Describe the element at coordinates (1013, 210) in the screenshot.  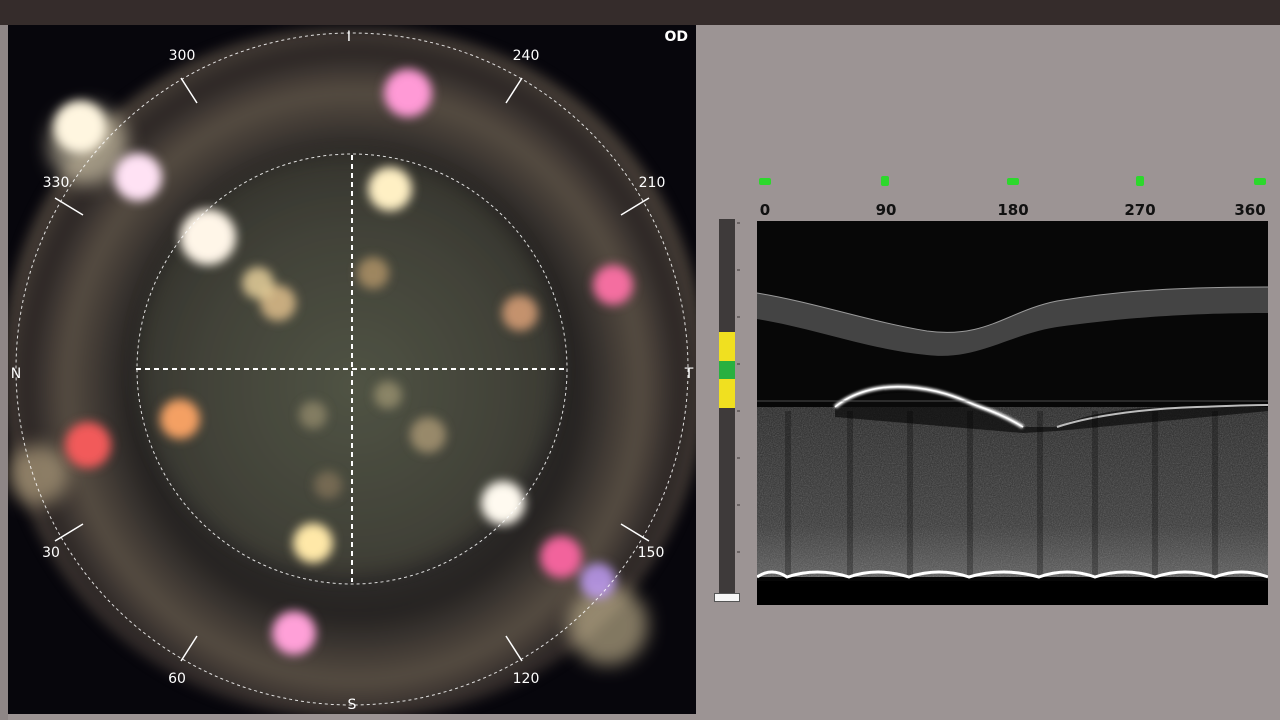
I see `bscan-x-label: 180` at that location.